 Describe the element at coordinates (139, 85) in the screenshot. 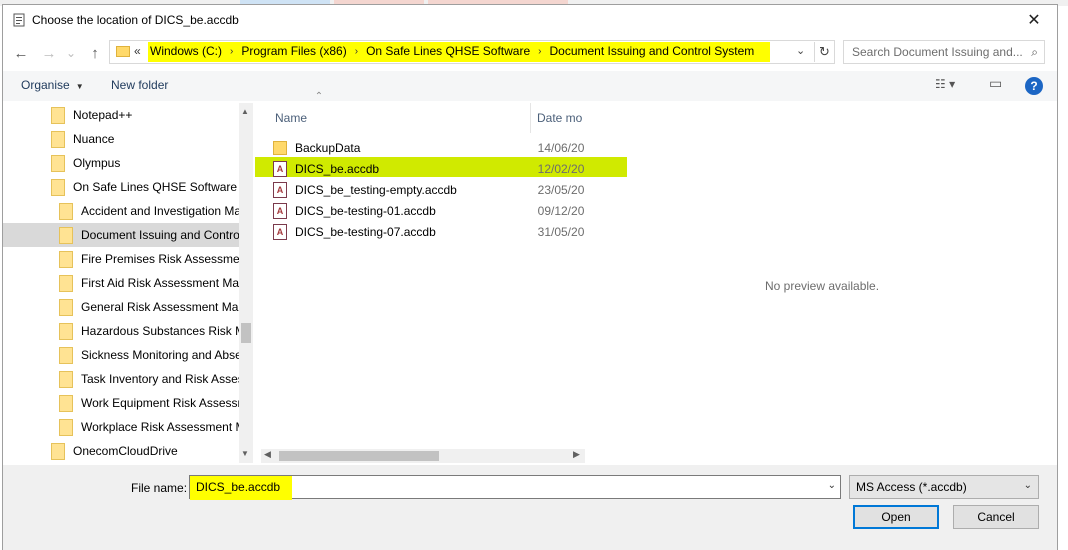

I see `new-folder-button: New folder` at that location.